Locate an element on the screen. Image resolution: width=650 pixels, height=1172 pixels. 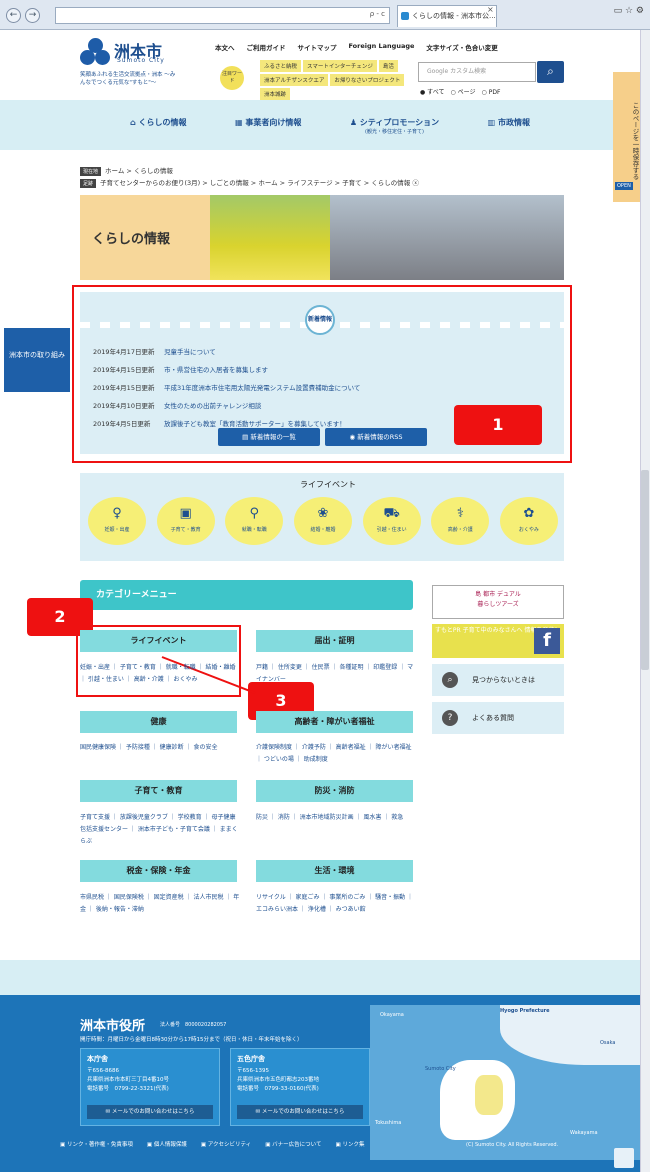
keyword: お帰りなさいプロジェクト is located at coordinates (367, 80).